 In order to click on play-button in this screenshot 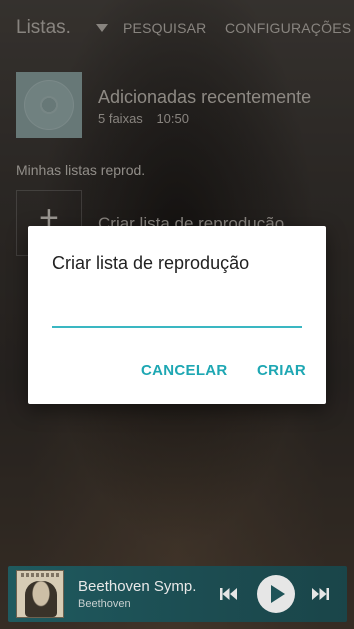, I will do `click(276, 594)`.